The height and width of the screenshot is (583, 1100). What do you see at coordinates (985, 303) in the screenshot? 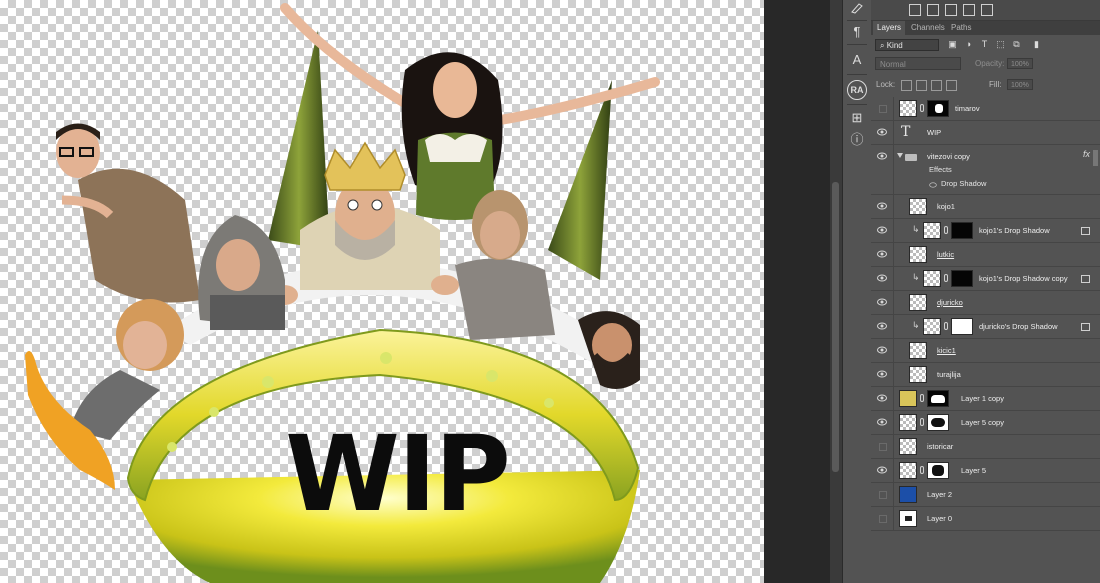
I see `layer-row: djuricko` at bounding box center [985, 303].